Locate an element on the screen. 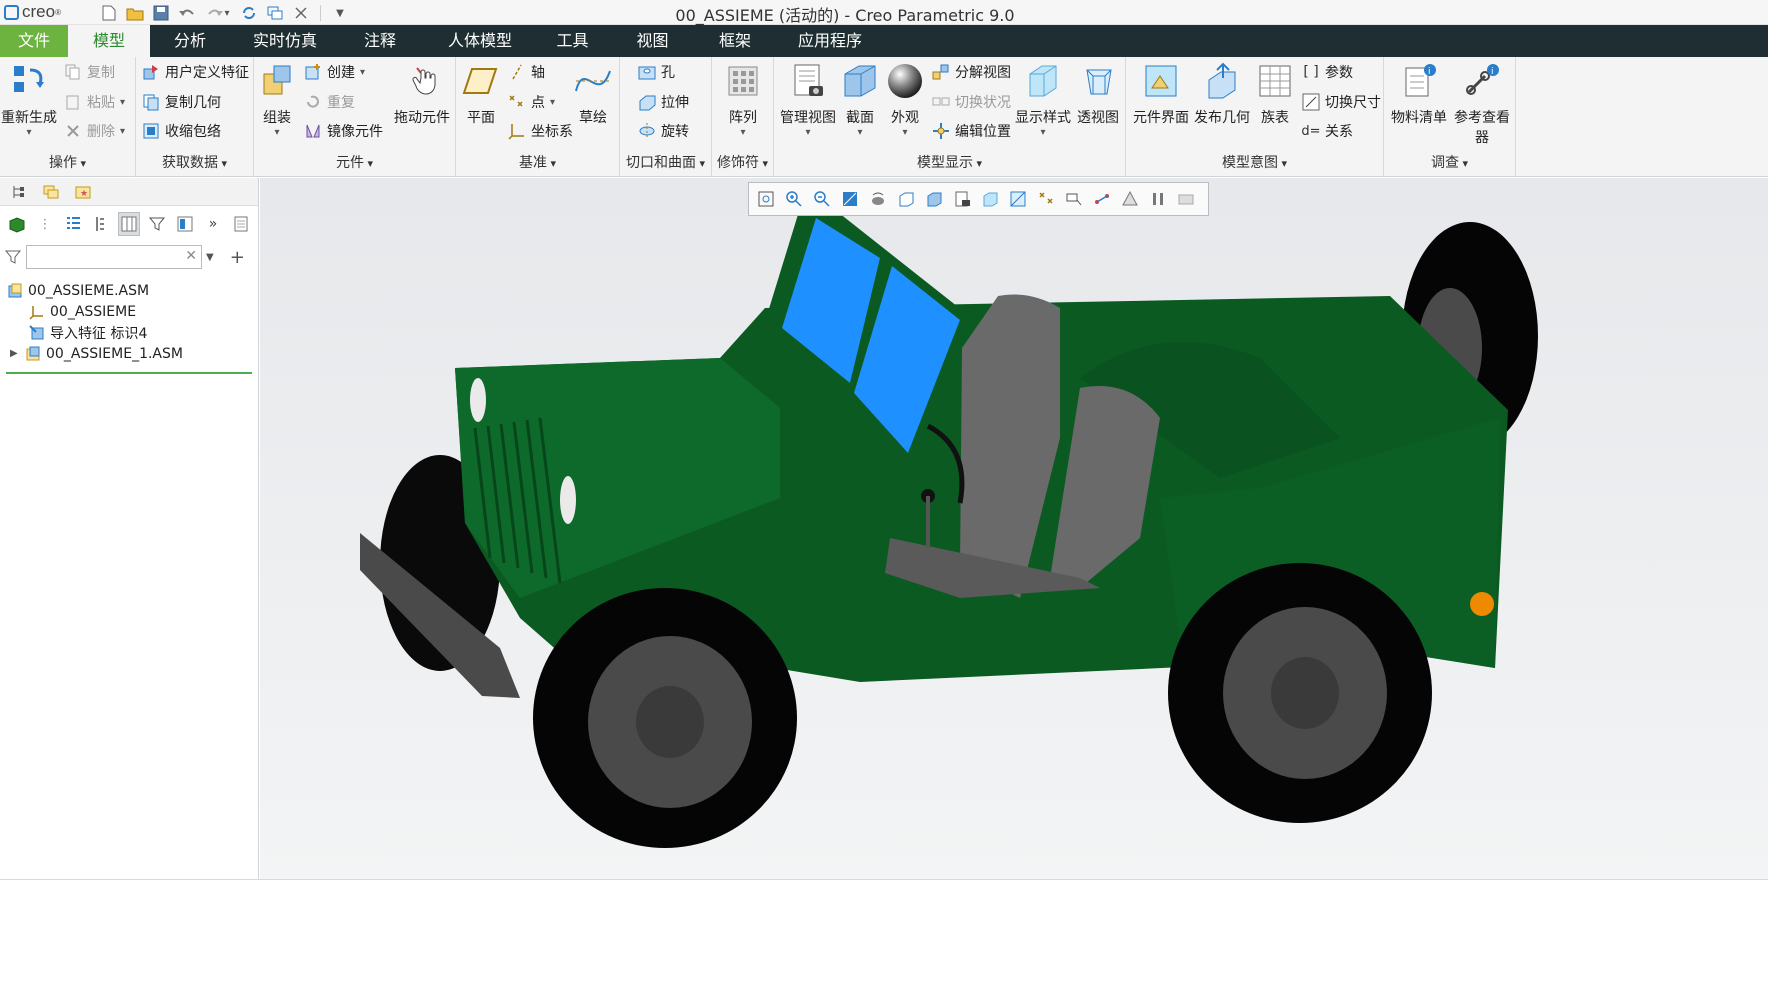 Image resolution: width=1768 pixels, height=991 pixels. component-interface-button: 元件界面 is located at coordinates (1161, 94).